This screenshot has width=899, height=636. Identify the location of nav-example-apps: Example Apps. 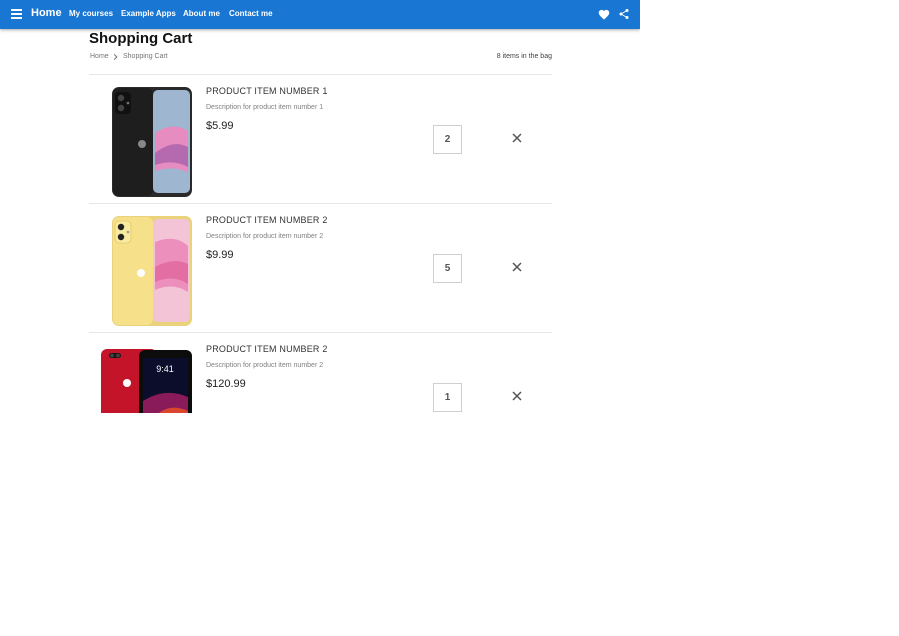
(148, 13).